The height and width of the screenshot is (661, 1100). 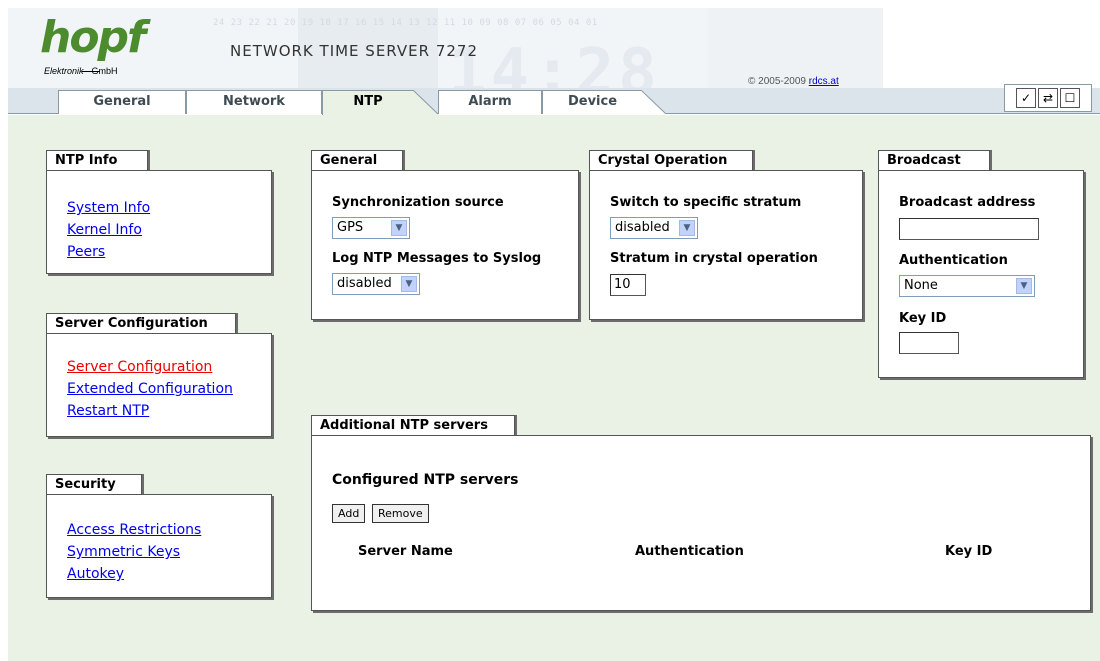 I want to click on link-kernel-info: Kernel Info, so click(x=169, y=230).